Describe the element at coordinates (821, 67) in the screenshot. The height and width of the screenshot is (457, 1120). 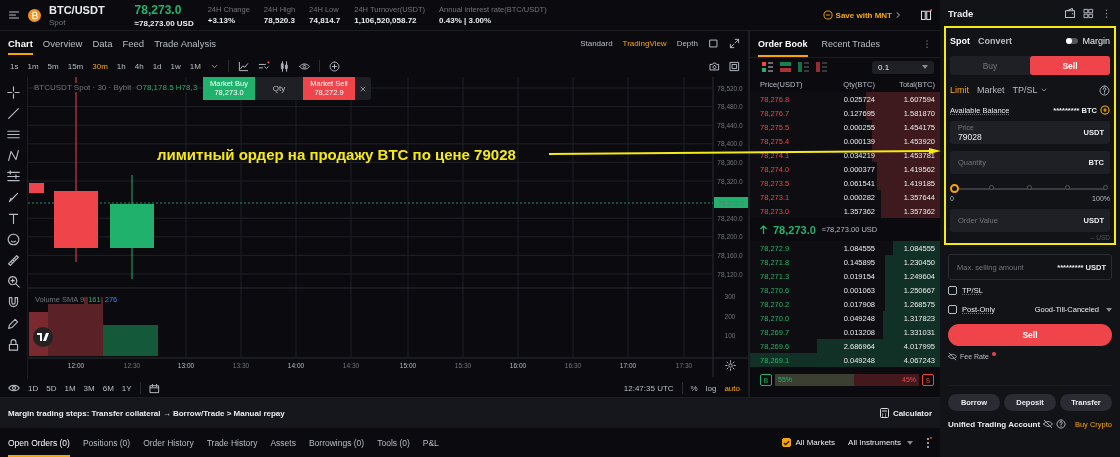
I see `asks-layout-icon` at that location.